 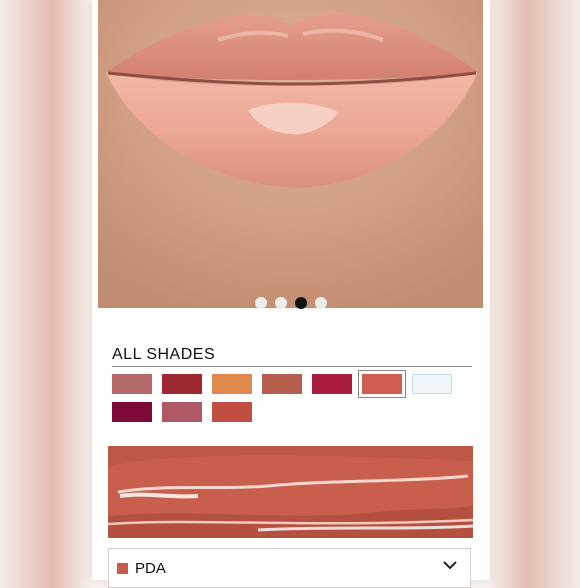 I want to click on gloss-smear-illustration, so click(x=290, y=492).